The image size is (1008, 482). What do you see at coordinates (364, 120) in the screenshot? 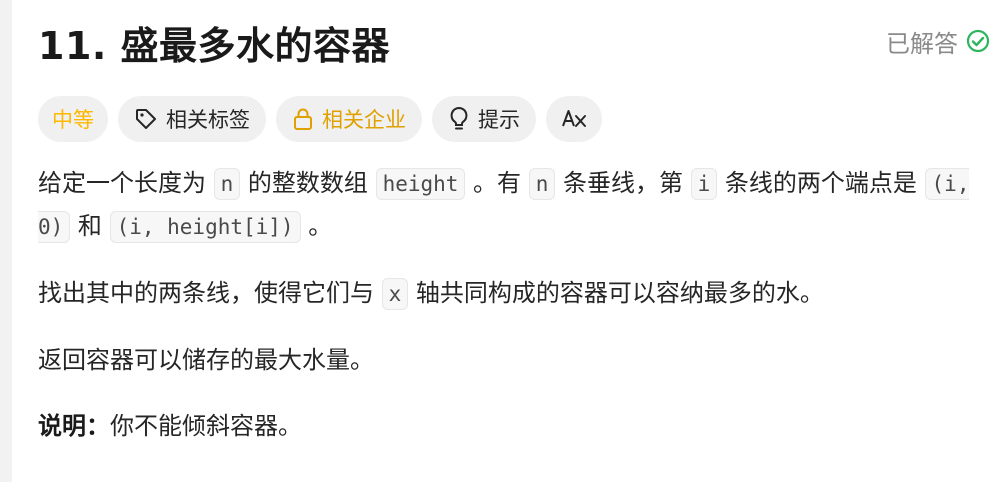
I see `related-companies-label: 相关企业` at bounding box center [364, 120].